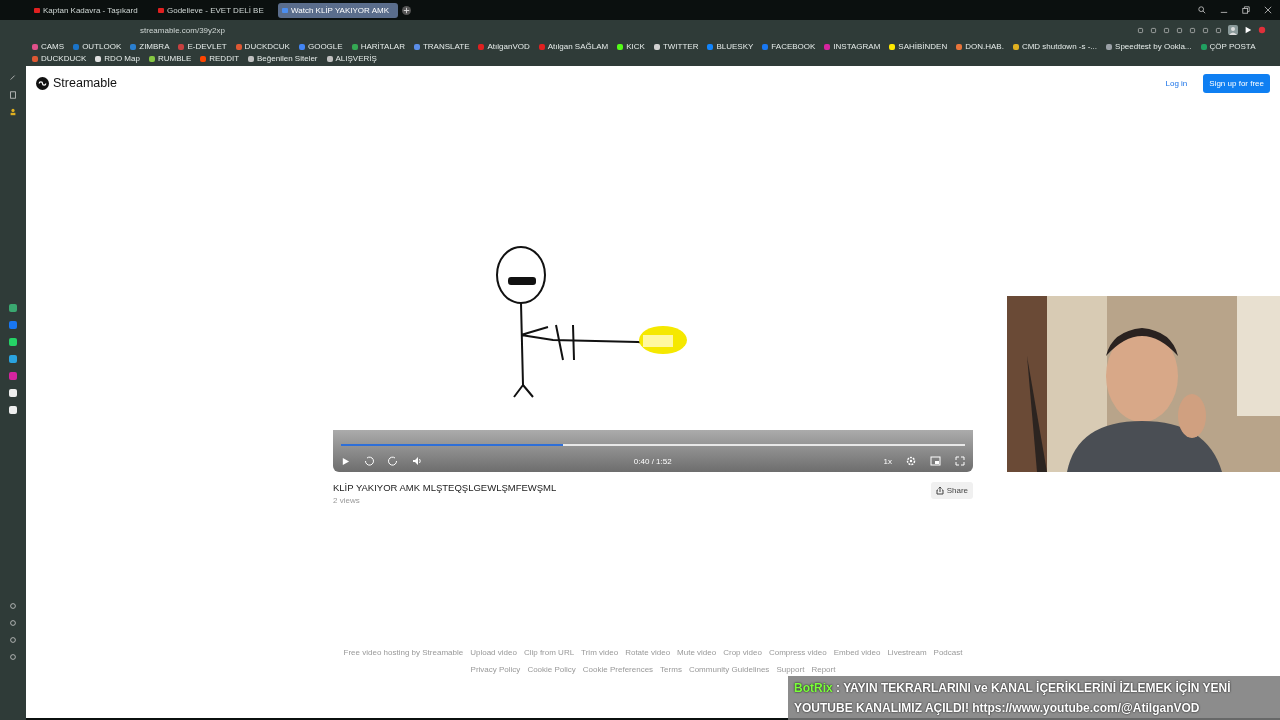 This screenshot has height=720, width=1280. I want to click on restore-icon, so click(1246, 10).